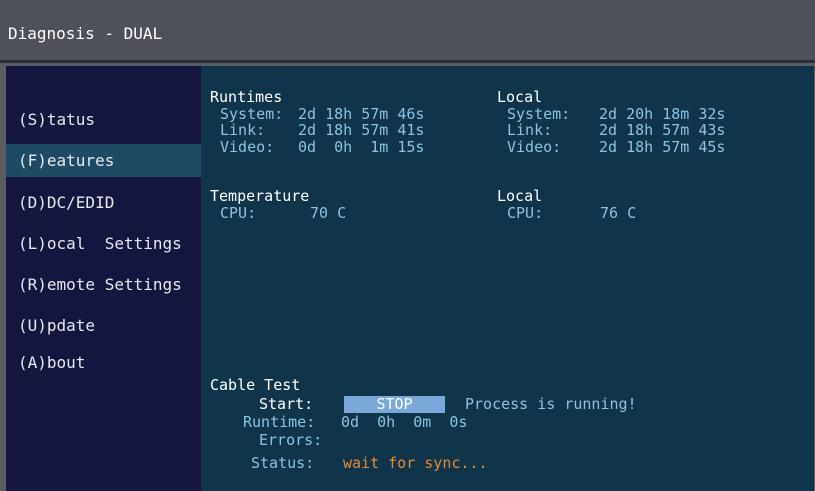 This screenshot has width=815, height=491. I want to click on sidebar-item-update: (U)pdate, so click(103, 325).